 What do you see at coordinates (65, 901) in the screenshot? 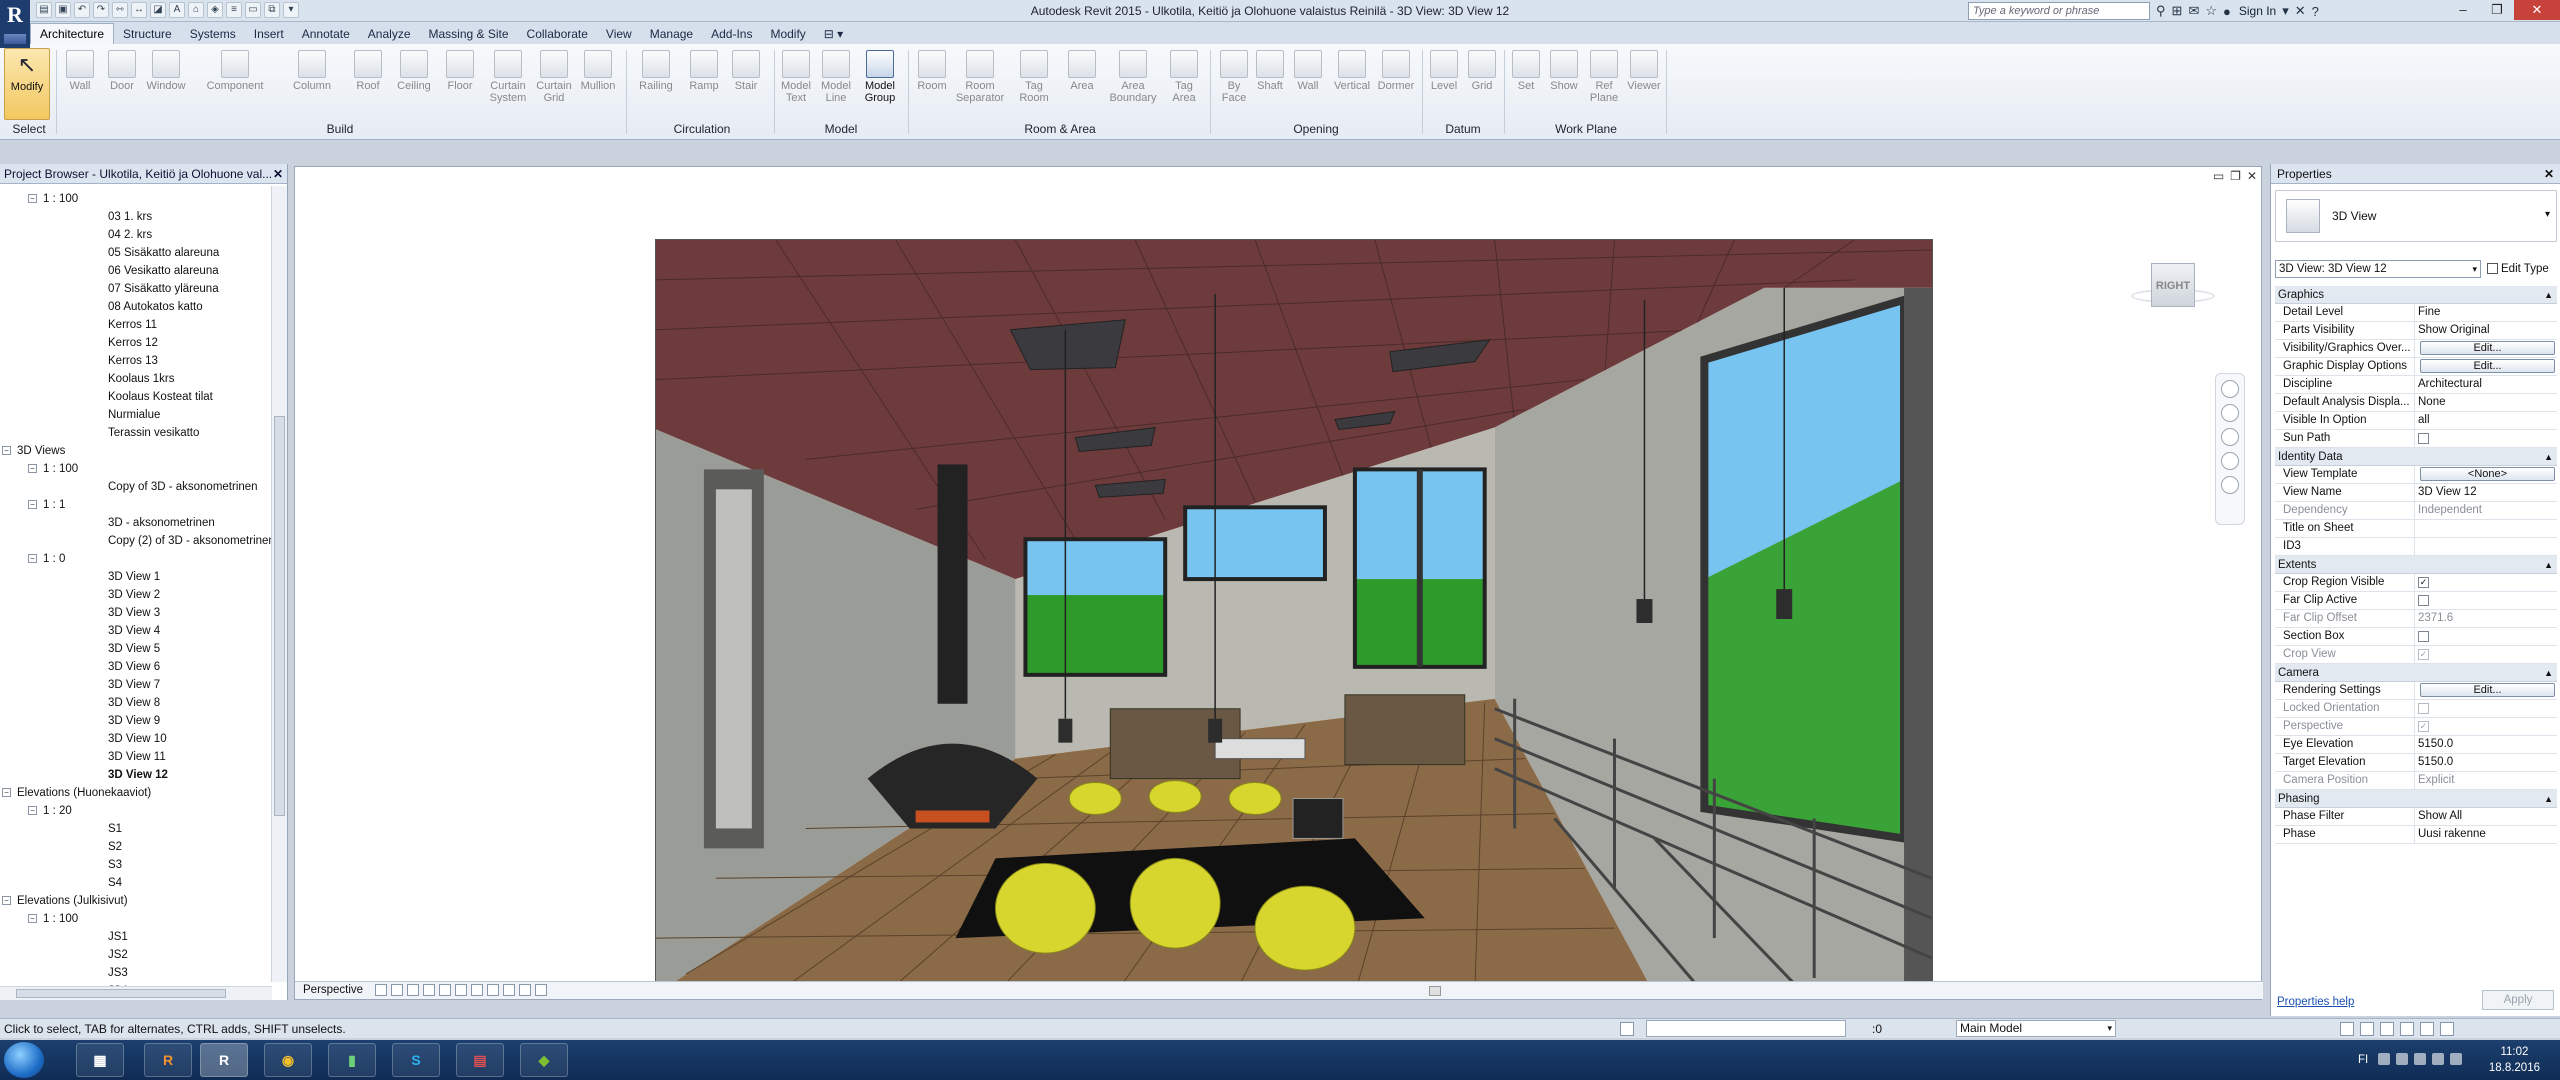
I see `tree-item: − Elevations (Julkisivut)` at bounding box center [65, 901].